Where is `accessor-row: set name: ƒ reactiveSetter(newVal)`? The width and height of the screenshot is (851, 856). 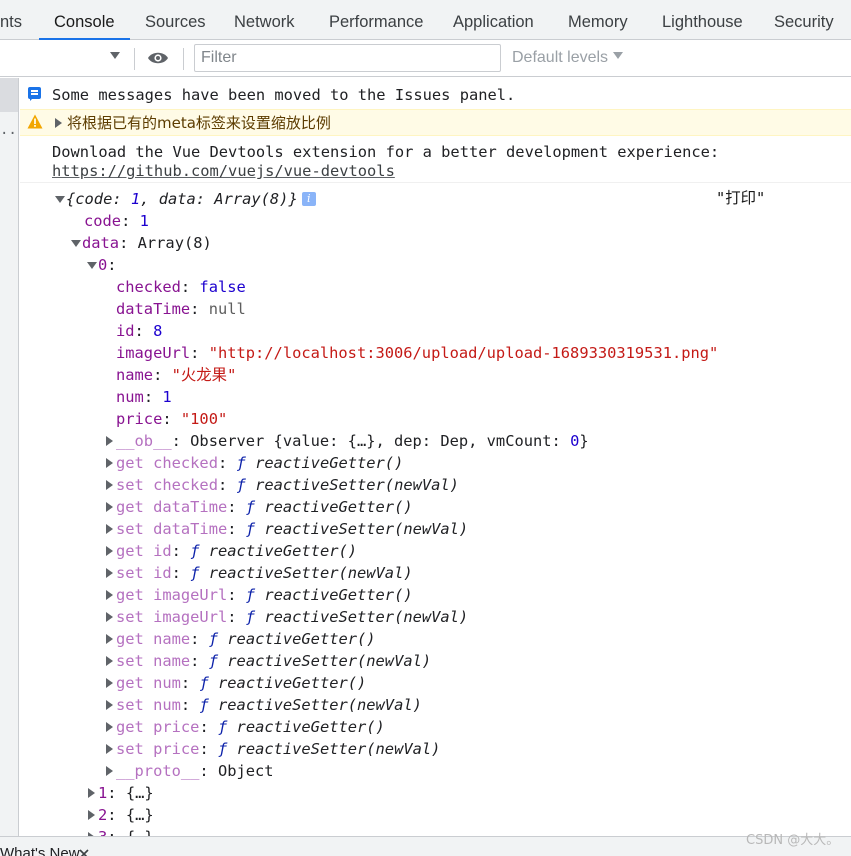
accessor-row: set name: ƒ reactiveSetter(newVal) is located at coordinates (267, 661).